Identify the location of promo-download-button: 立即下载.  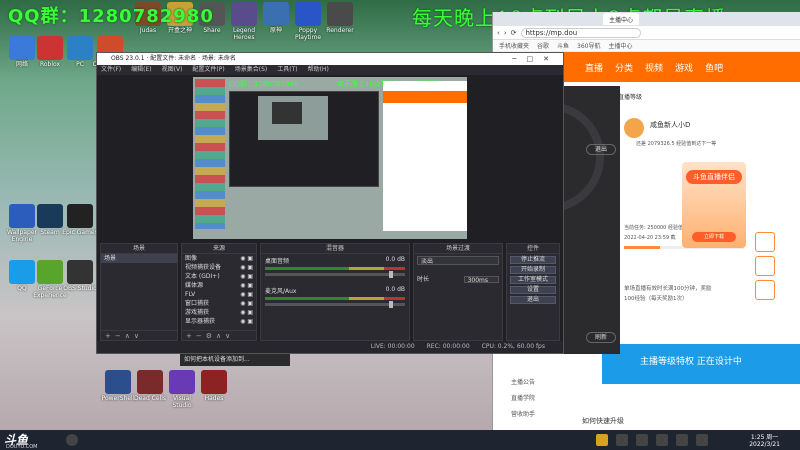
(714, 237).